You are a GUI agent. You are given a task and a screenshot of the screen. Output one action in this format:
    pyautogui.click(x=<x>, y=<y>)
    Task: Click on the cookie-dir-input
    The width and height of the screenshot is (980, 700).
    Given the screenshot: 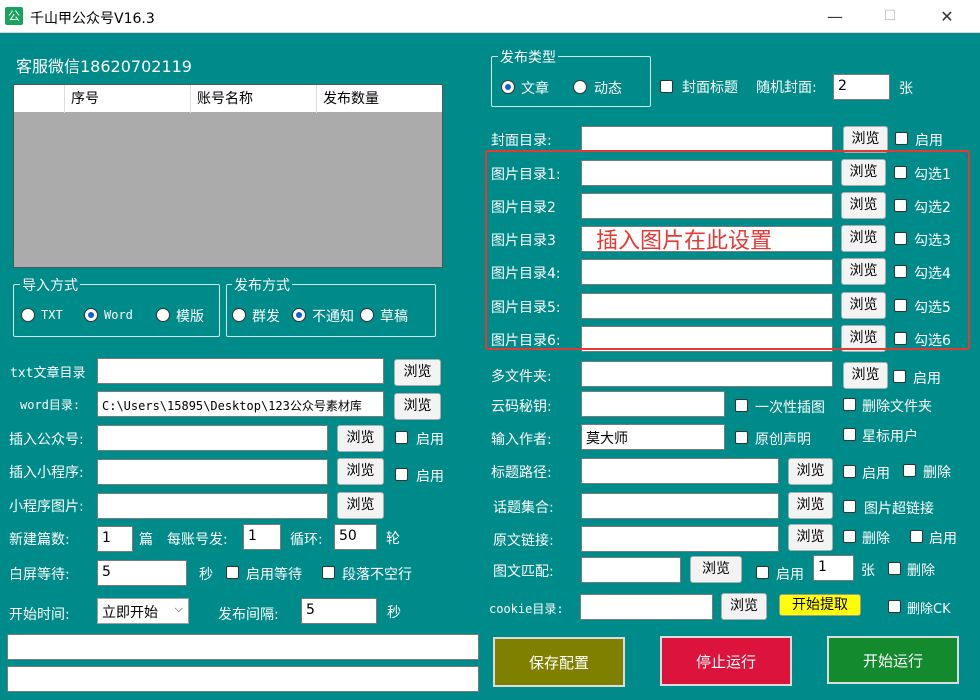 What is the action you would take?
    pyautogui.click(x=646, y=607)
    